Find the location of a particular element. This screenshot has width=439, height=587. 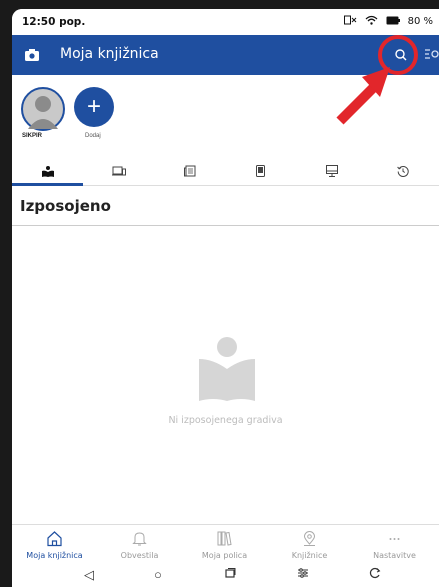

status-bar: 12:50 pop. 80 % is located at coordinates (225, 22).